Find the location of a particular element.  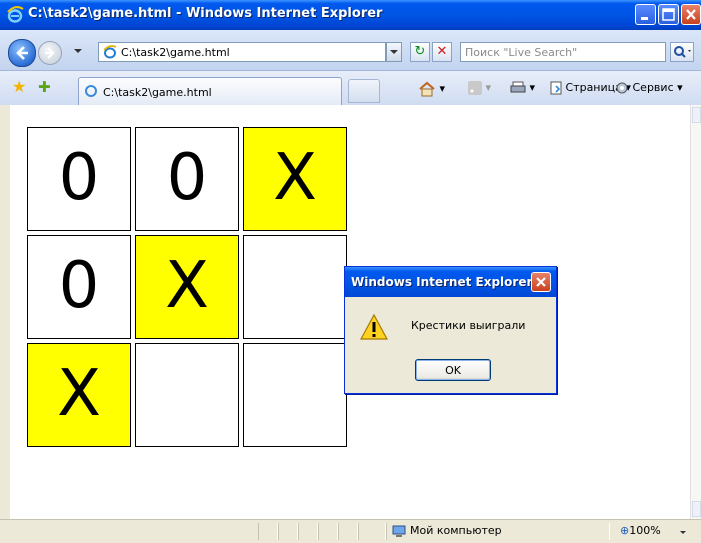

rss-feed-icon is located at coordinates (475, 88).